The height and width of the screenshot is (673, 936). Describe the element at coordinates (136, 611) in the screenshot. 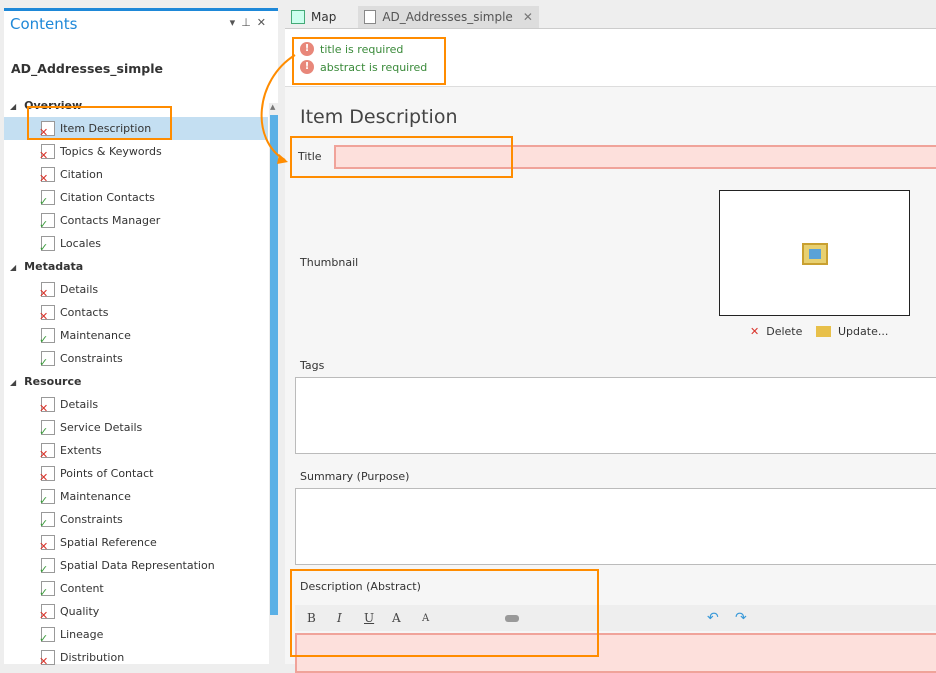

I see `tree-item: ✕ Quality` at that location.